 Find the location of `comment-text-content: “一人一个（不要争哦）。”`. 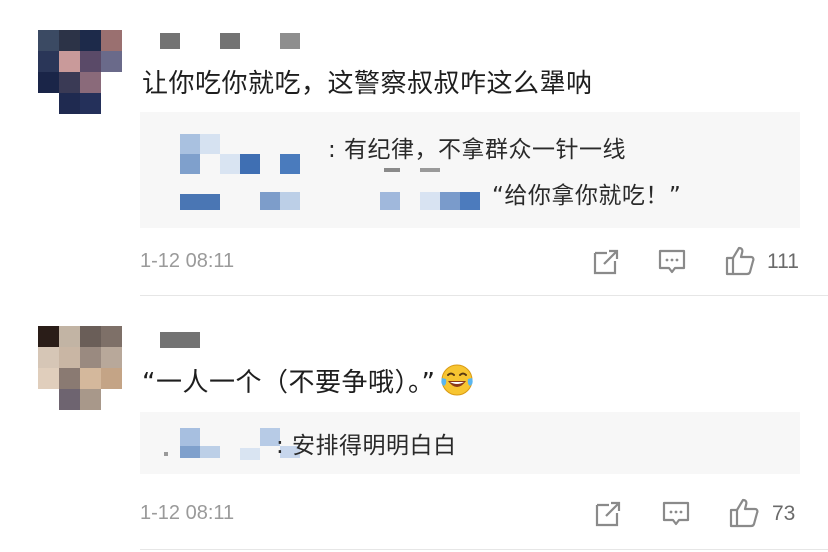

comment-text-content: “一人一个（不要争哦）。” is located at coordinates (289, 383).